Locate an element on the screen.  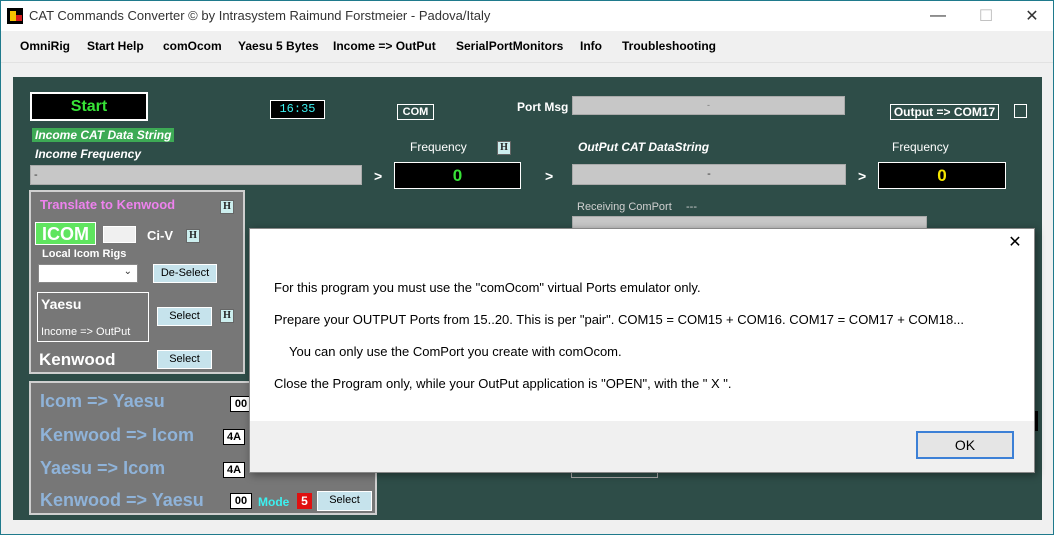
receiving-comport-label: Receiving ComPort is located at coordinates (624, 207).